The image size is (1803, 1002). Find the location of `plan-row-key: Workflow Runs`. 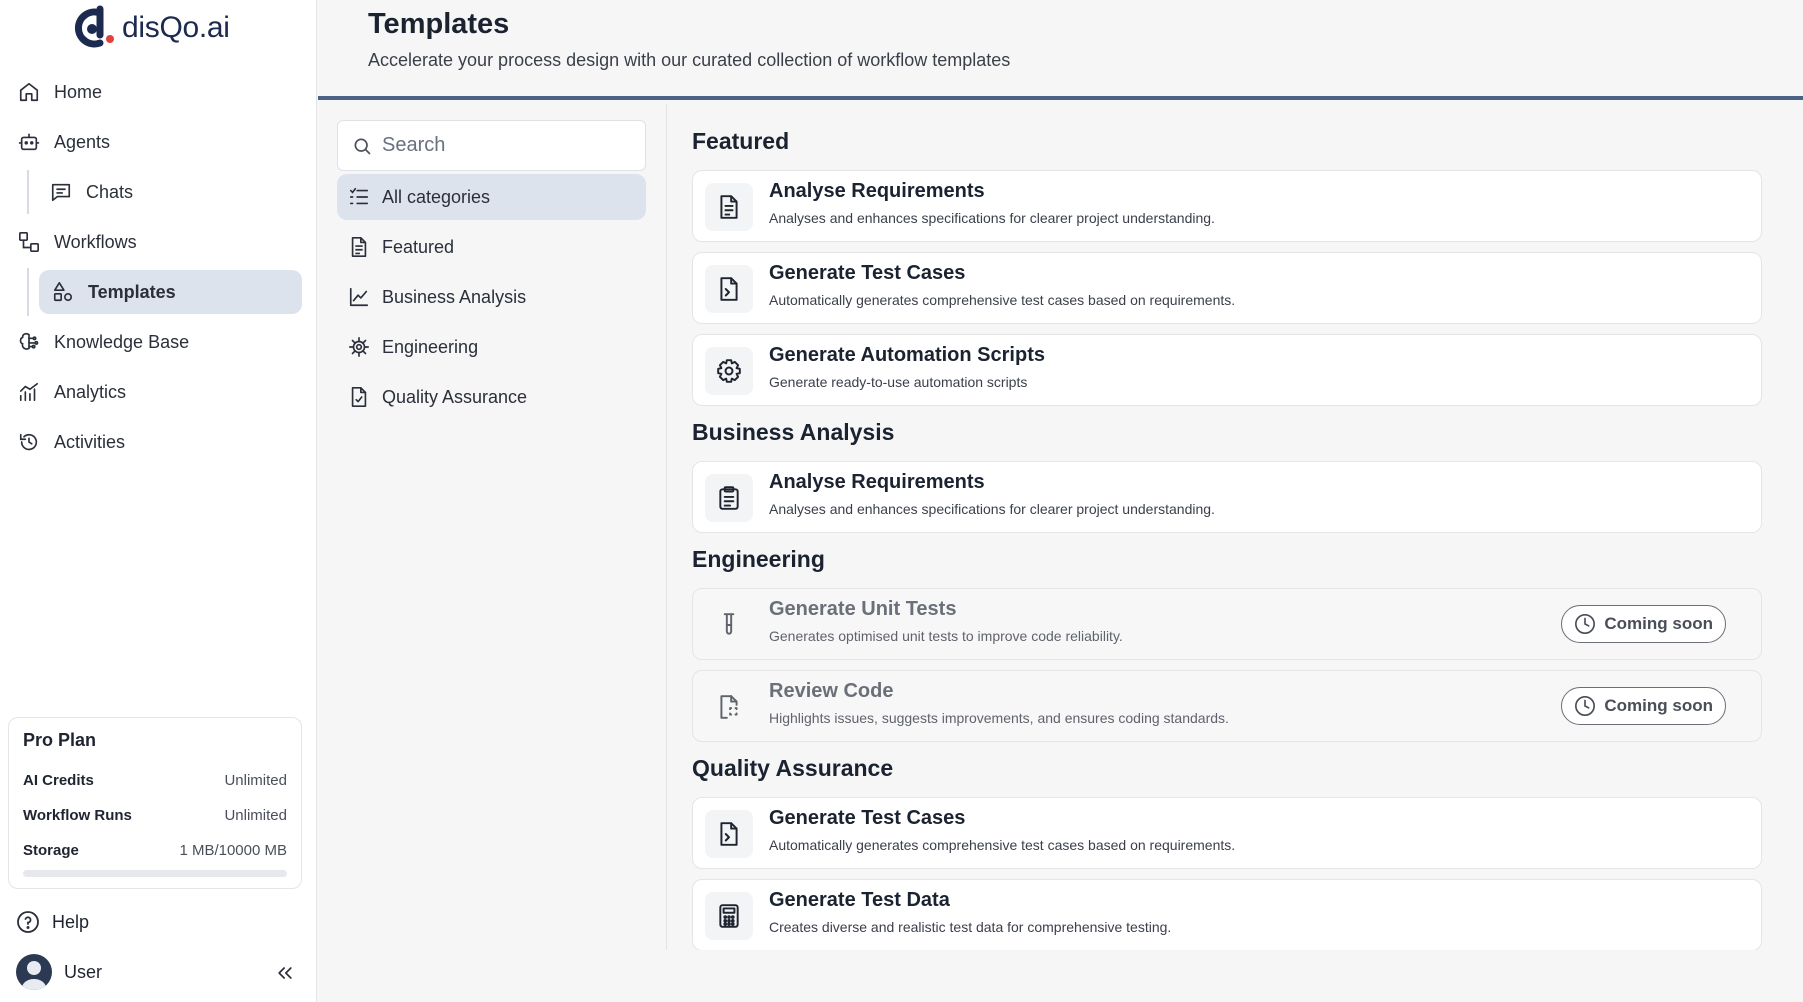

plan-row-key: Workflow Runs is located at coordinates (77, 815).